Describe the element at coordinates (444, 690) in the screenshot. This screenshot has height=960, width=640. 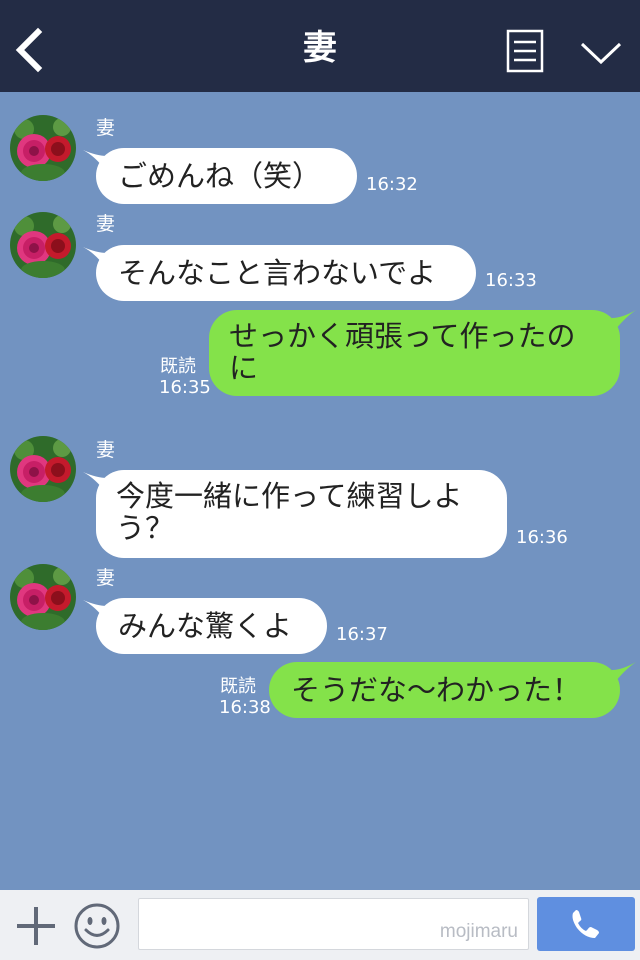
I see `message-bubble: そうだな〜わかった！` at that location.